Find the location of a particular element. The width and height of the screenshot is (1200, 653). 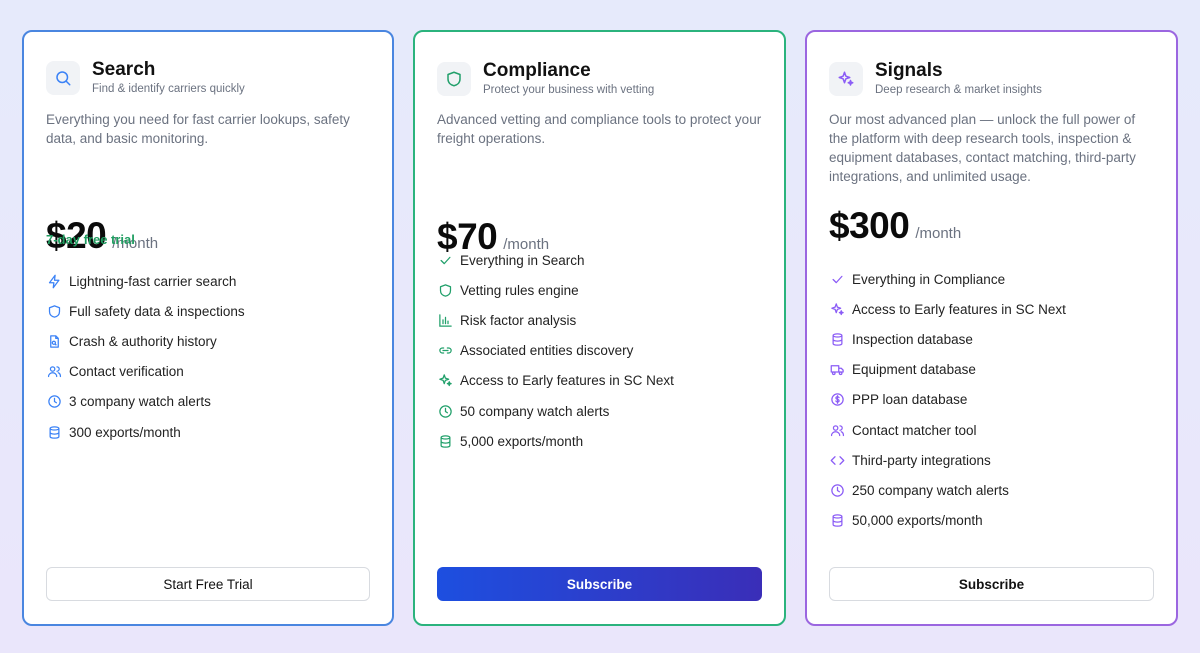

feature-item: Crash & authority history is located at coordinates (211, 341).